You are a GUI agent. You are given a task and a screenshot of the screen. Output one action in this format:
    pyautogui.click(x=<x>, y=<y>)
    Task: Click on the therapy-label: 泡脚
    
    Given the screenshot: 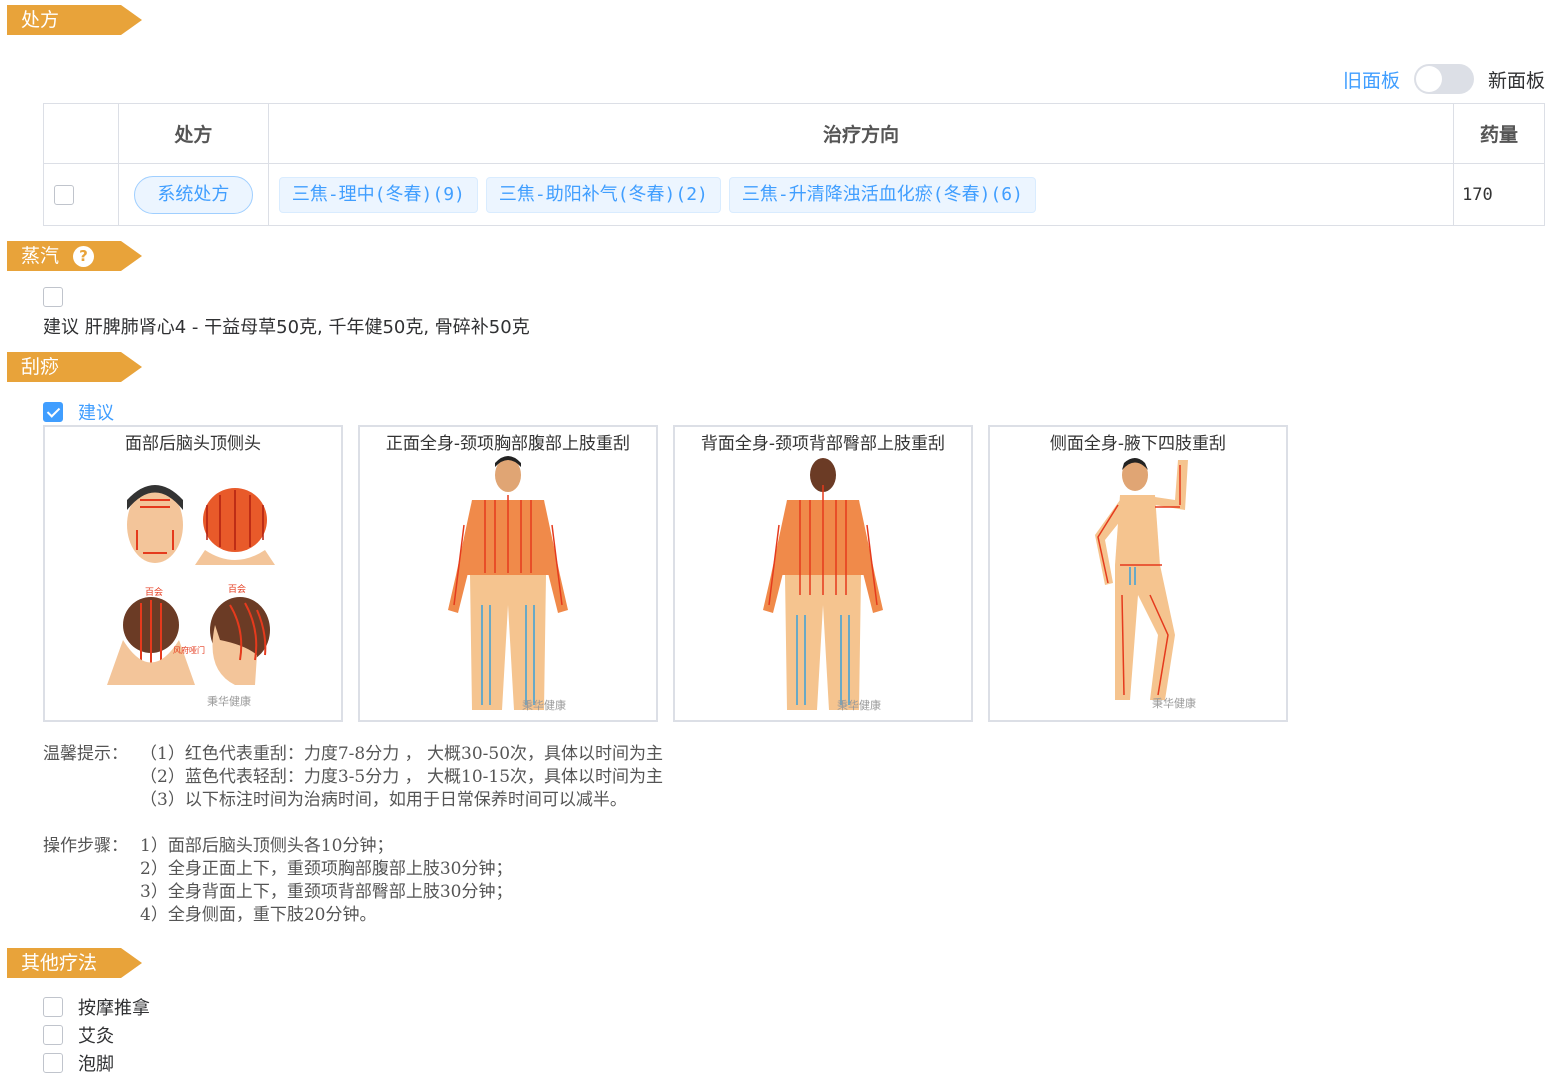 What is the action you would take?
    pyautogui.click(x=96, y=1064)
    